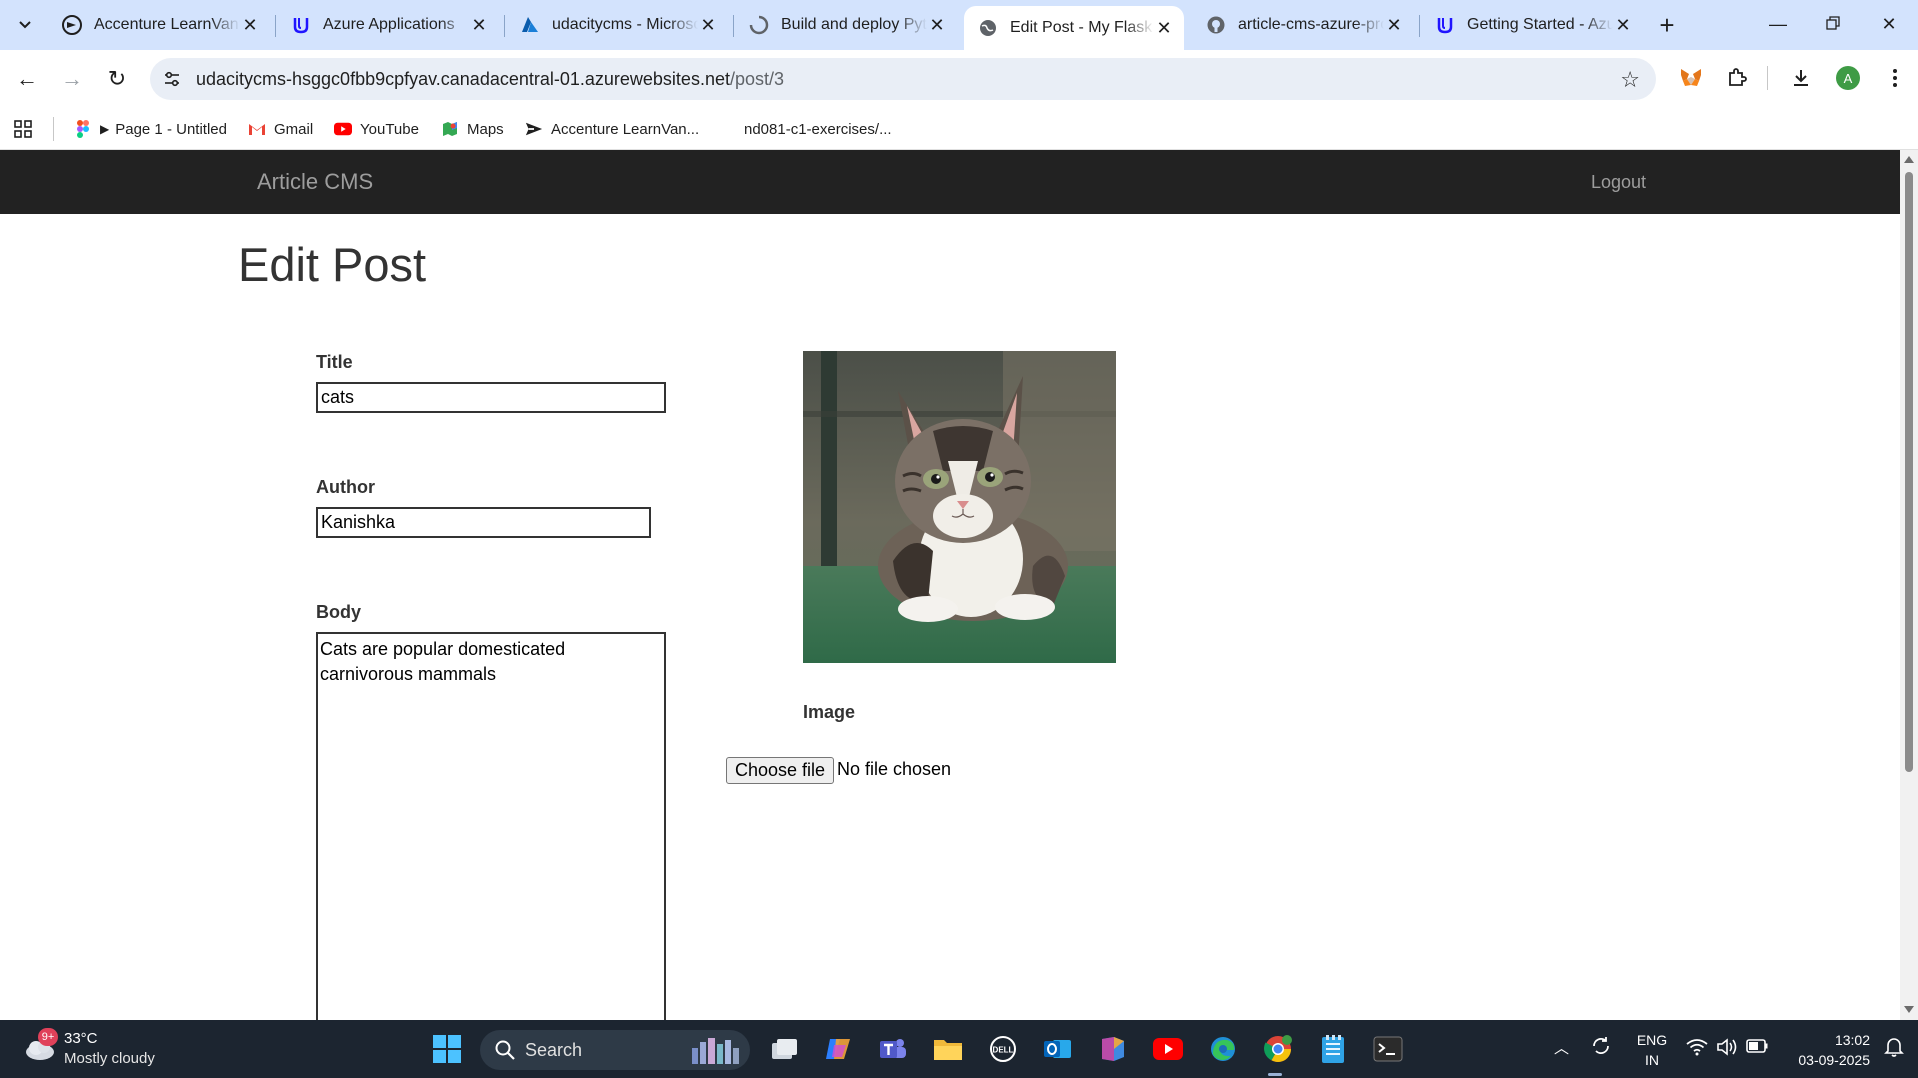 This screenshot has width=1918, height=1078. What do you see at coordinates (1303, 25) in the screenshot?
I see `tab-github-article-cms: article-cms-azure-project ✕` at bounding box center [1303, 25].